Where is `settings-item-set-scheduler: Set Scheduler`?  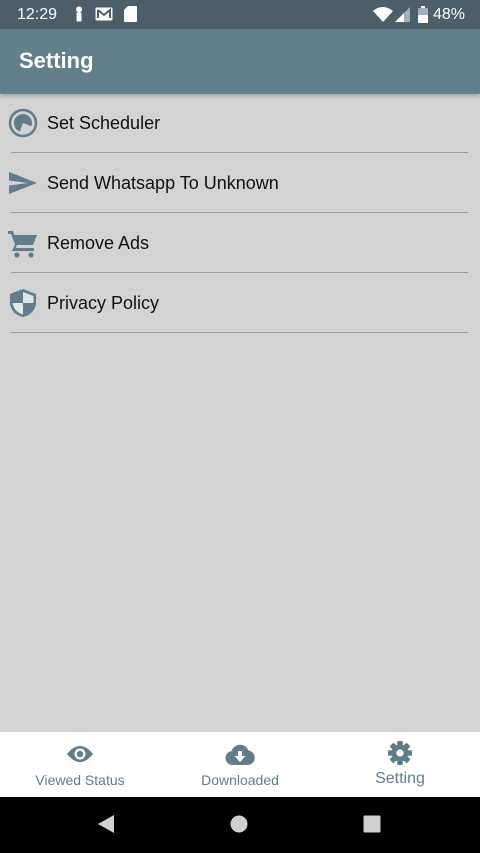
settings-item-set-scheduler: Set Scheduler is located at coordinates (240, 124).